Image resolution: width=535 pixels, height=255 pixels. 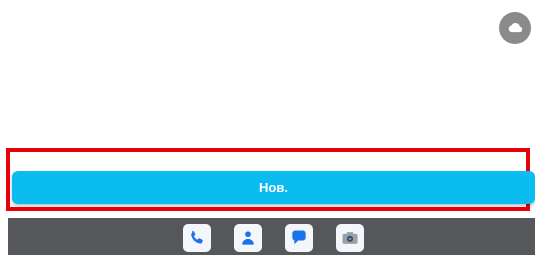 What do you see at coordinates (271, 236) in the screenshot?
I see `app-dock` at bounding box center [271, 236].